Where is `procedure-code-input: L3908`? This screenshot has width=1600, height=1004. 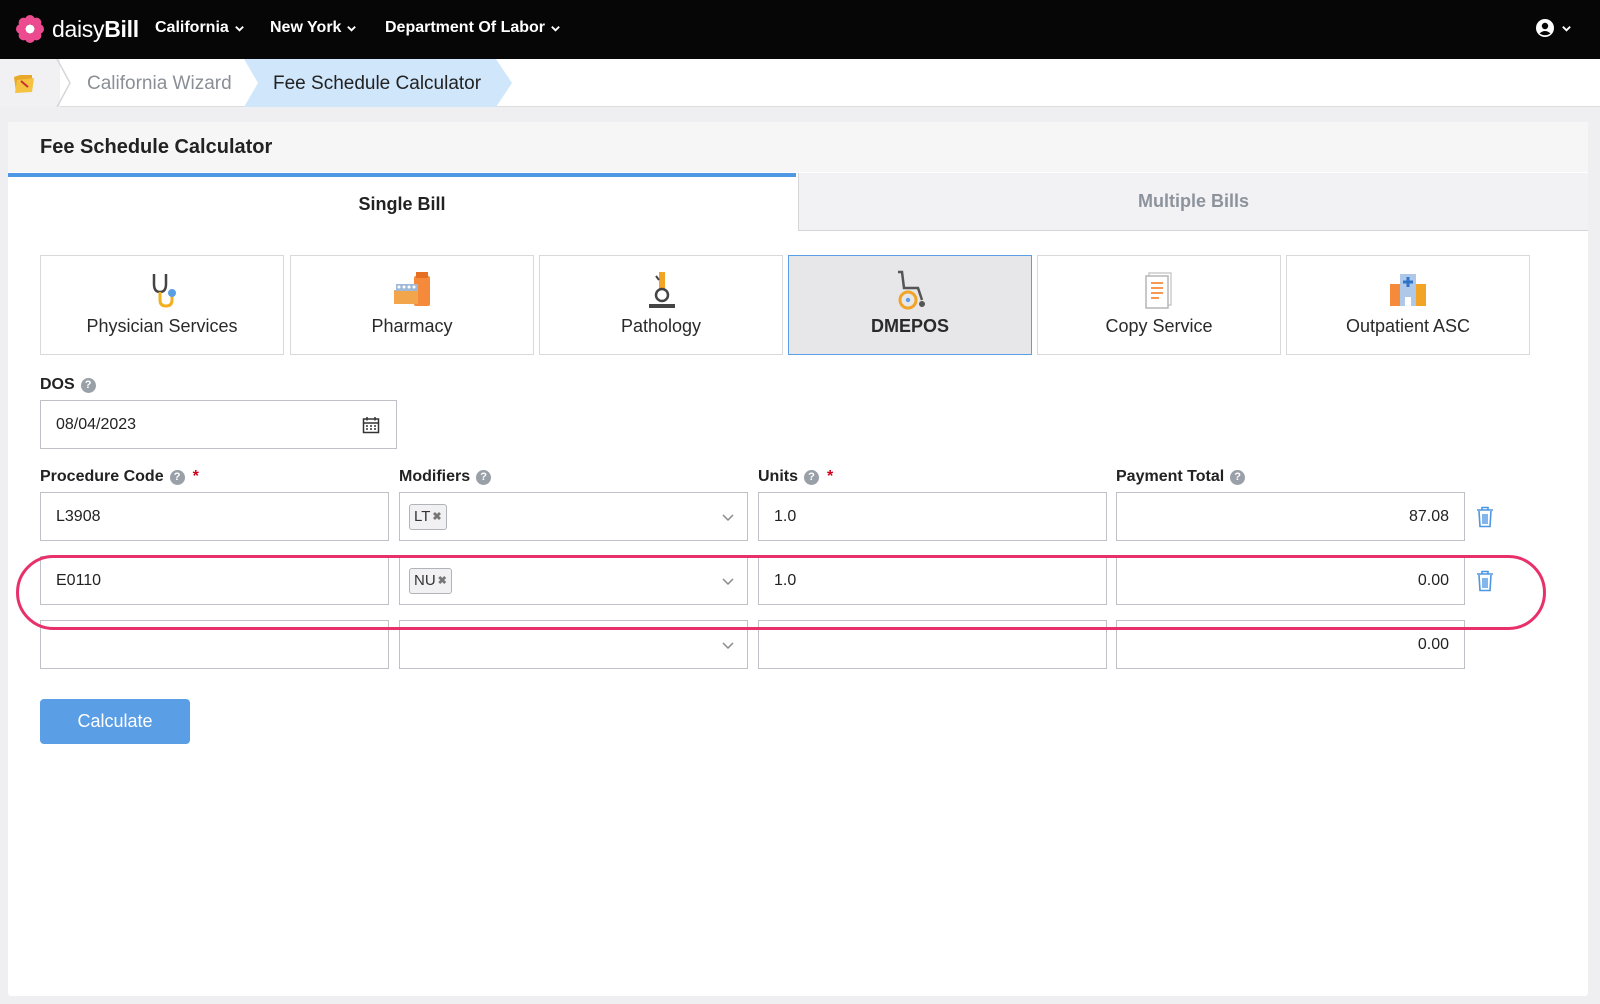
procedure-code-input: L3908 is located at coordinates (214, 516).